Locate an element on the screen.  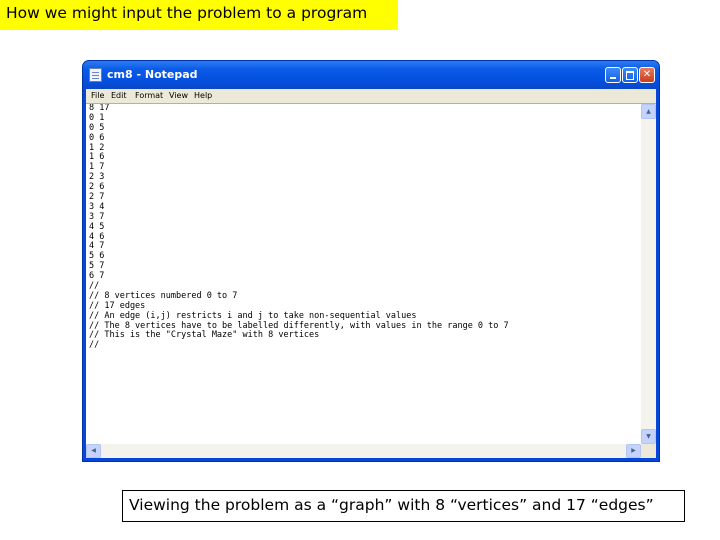
maximize-button is located at coordinates (630, 75).